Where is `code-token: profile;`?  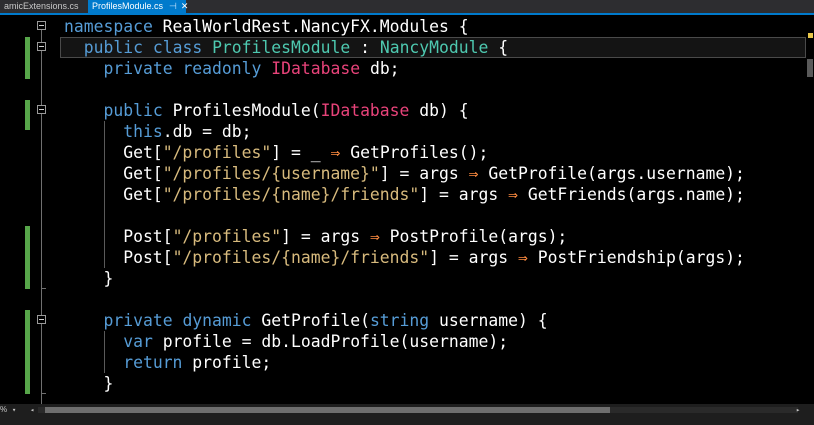
code-token: profile; is located at coordinates (227, 362).